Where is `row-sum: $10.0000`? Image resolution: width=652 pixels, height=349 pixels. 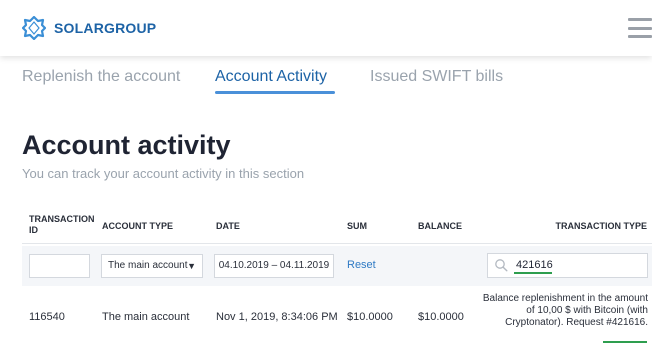 row-sum: $10.0000 is located at coordinates (370, 317).